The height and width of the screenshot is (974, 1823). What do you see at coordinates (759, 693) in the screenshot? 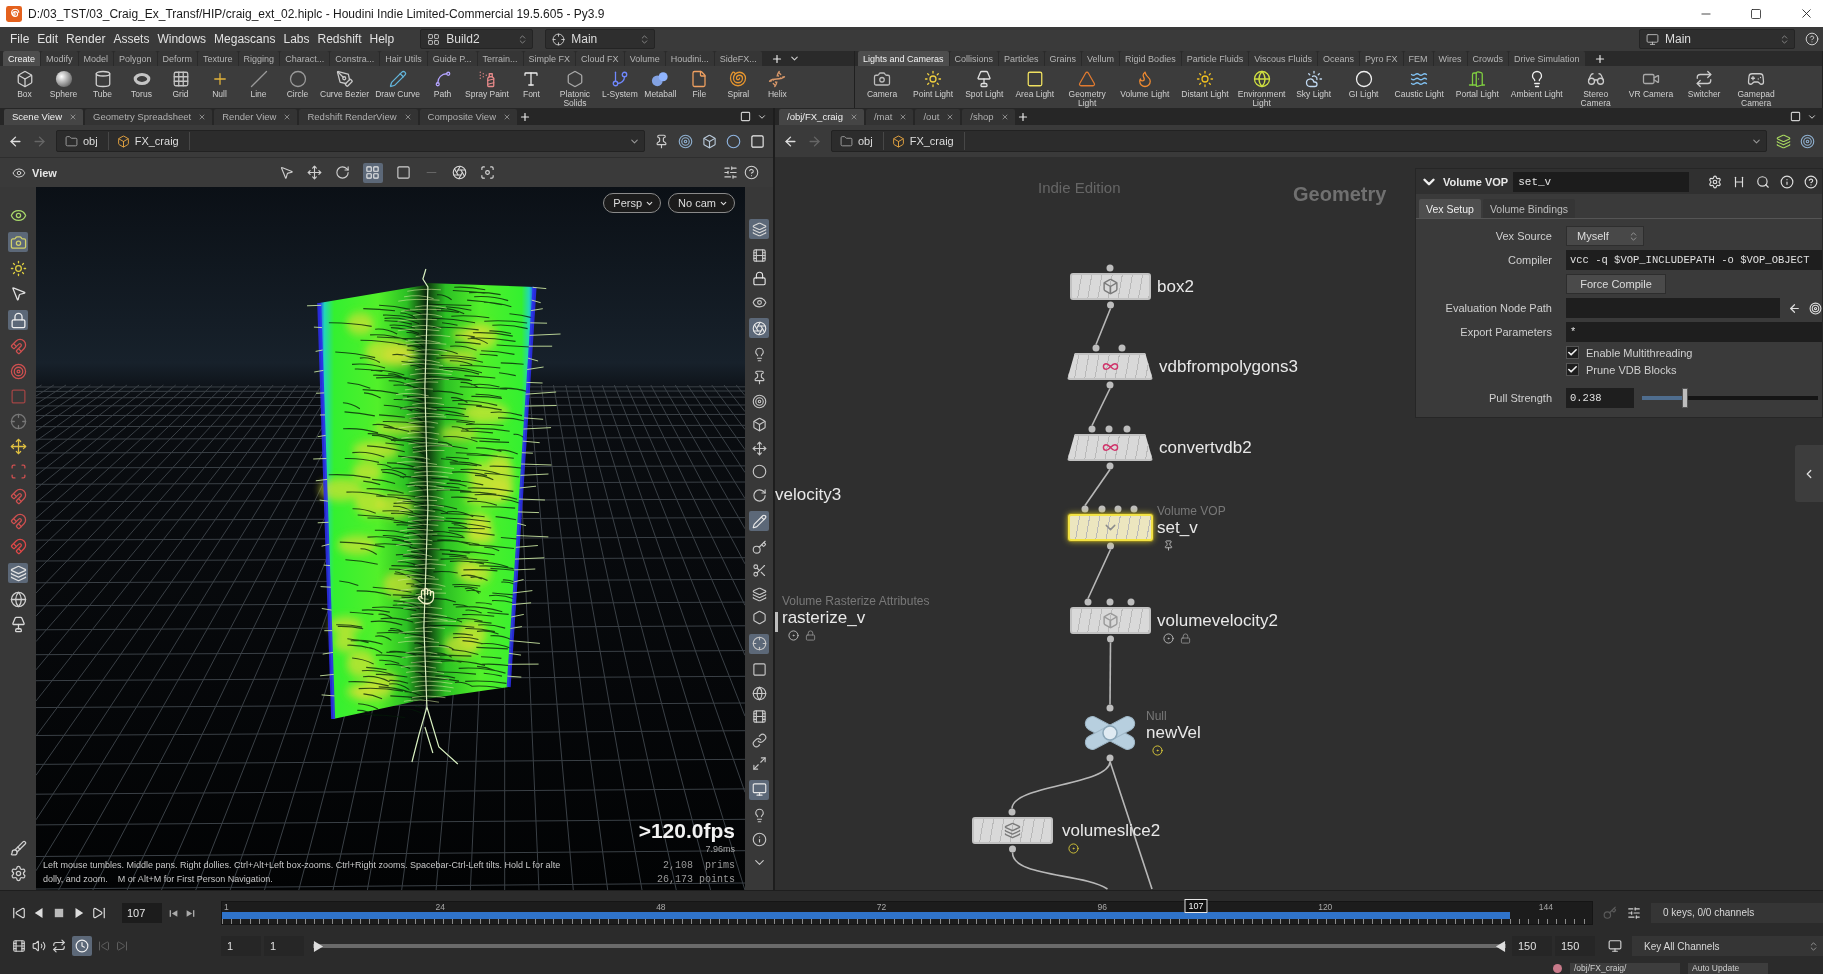
I see `globe-icon` at bounding box center [759, 693].